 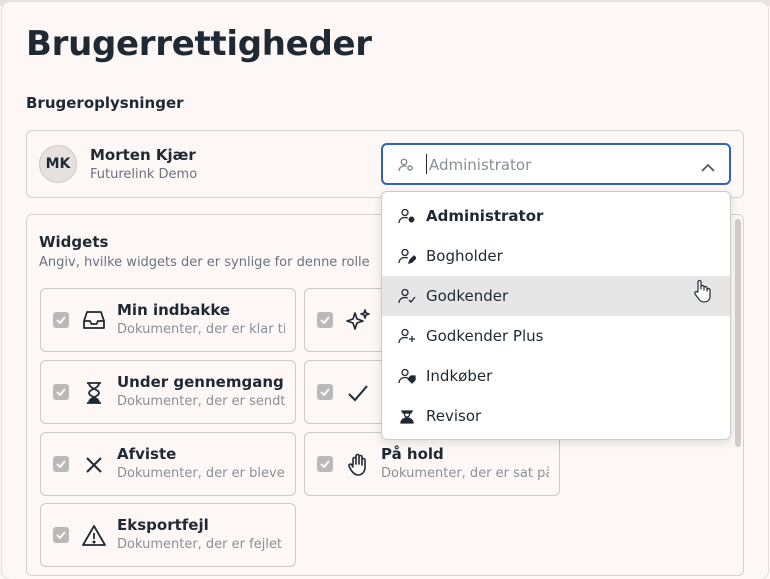 I want to click on role-option-label: Administrator, so click(x=485, y=216).